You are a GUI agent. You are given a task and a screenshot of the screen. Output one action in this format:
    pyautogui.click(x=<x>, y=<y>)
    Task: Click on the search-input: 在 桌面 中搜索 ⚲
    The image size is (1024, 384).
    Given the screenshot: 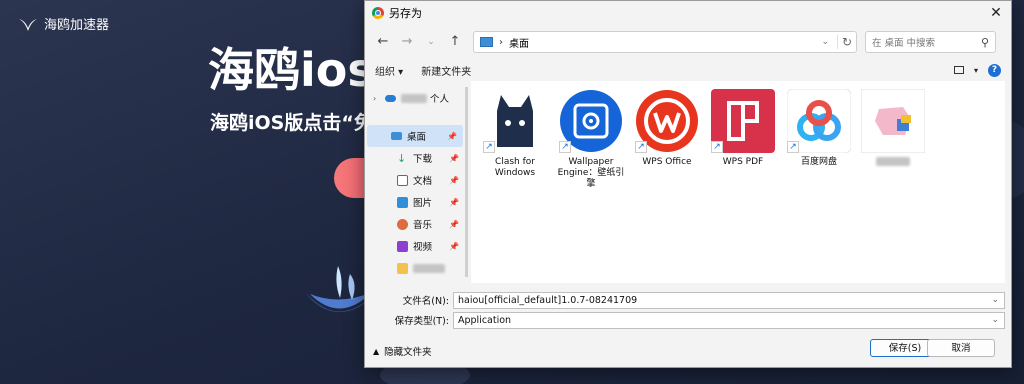 What is the action you would take?
    pyautogui.click(x=930, y=42)
    